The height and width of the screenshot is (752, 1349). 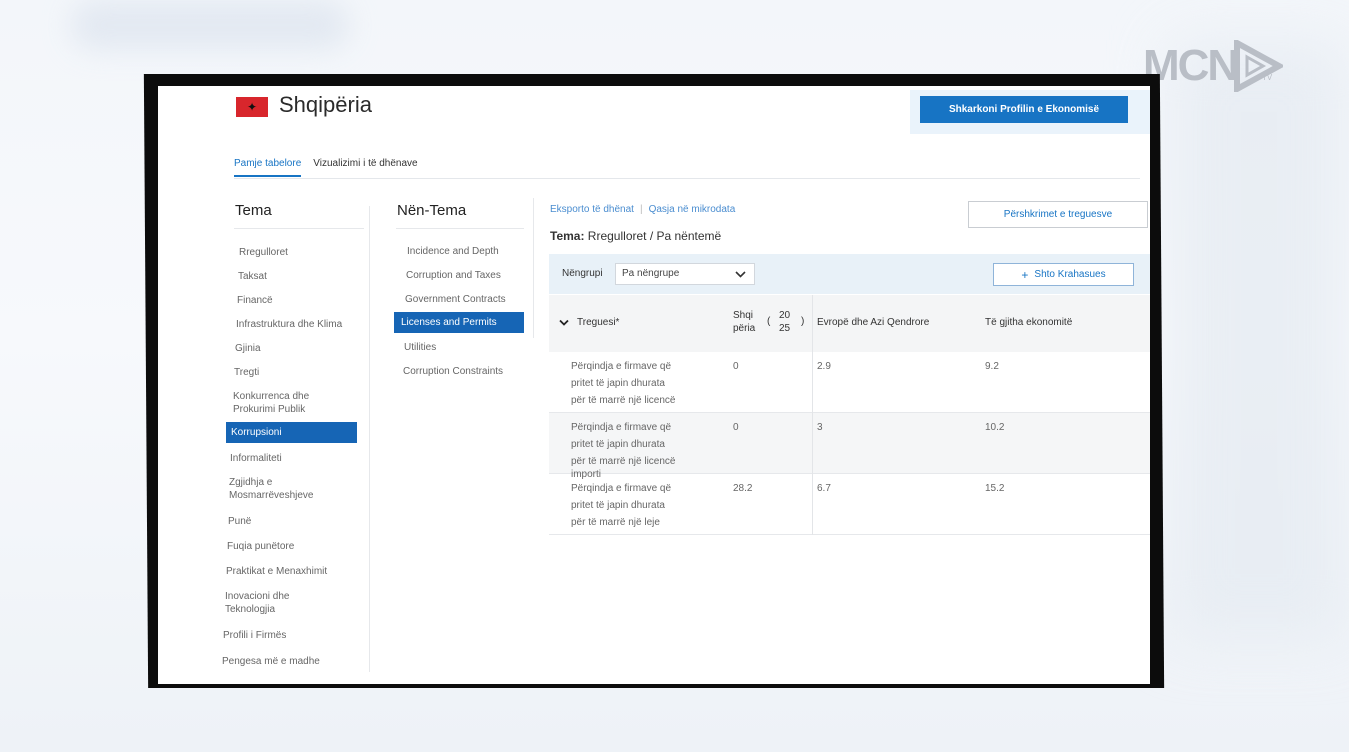 I want to click on cell-region-value: 2.9, so click(x=824, y=366).